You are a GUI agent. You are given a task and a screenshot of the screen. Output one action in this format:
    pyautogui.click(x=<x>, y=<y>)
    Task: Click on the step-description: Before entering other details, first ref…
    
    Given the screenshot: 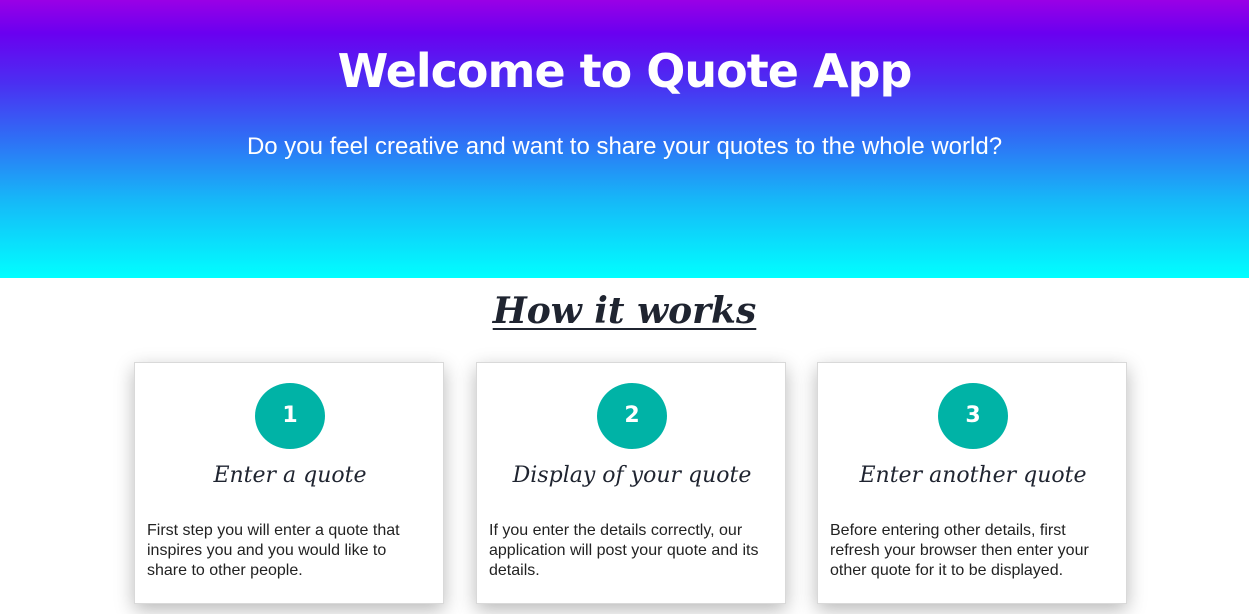 What is the action you would take?
    pyautogui.click(x=959, y=550)
    